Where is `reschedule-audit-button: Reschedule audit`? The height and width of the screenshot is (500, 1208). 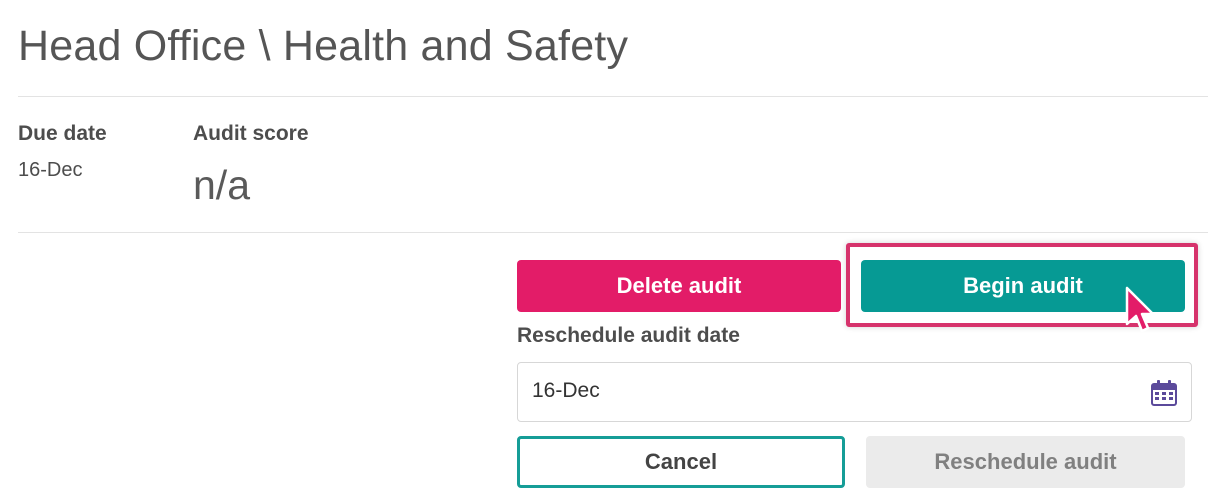 reschedule-audit-button: Reschedule audit is located at coordinates (1025, 462).